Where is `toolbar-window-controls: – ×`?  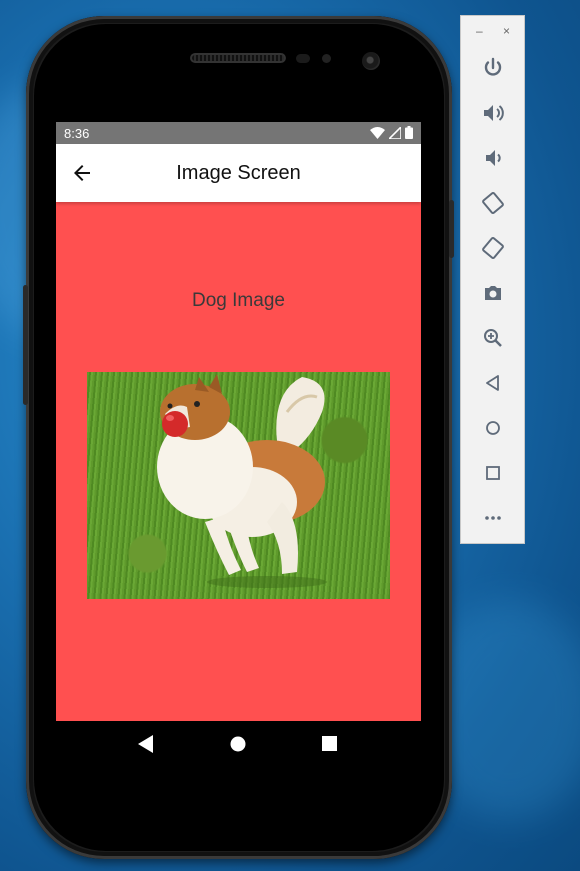
toolbar-window-controls: – × is located at coordinates (492, 31).